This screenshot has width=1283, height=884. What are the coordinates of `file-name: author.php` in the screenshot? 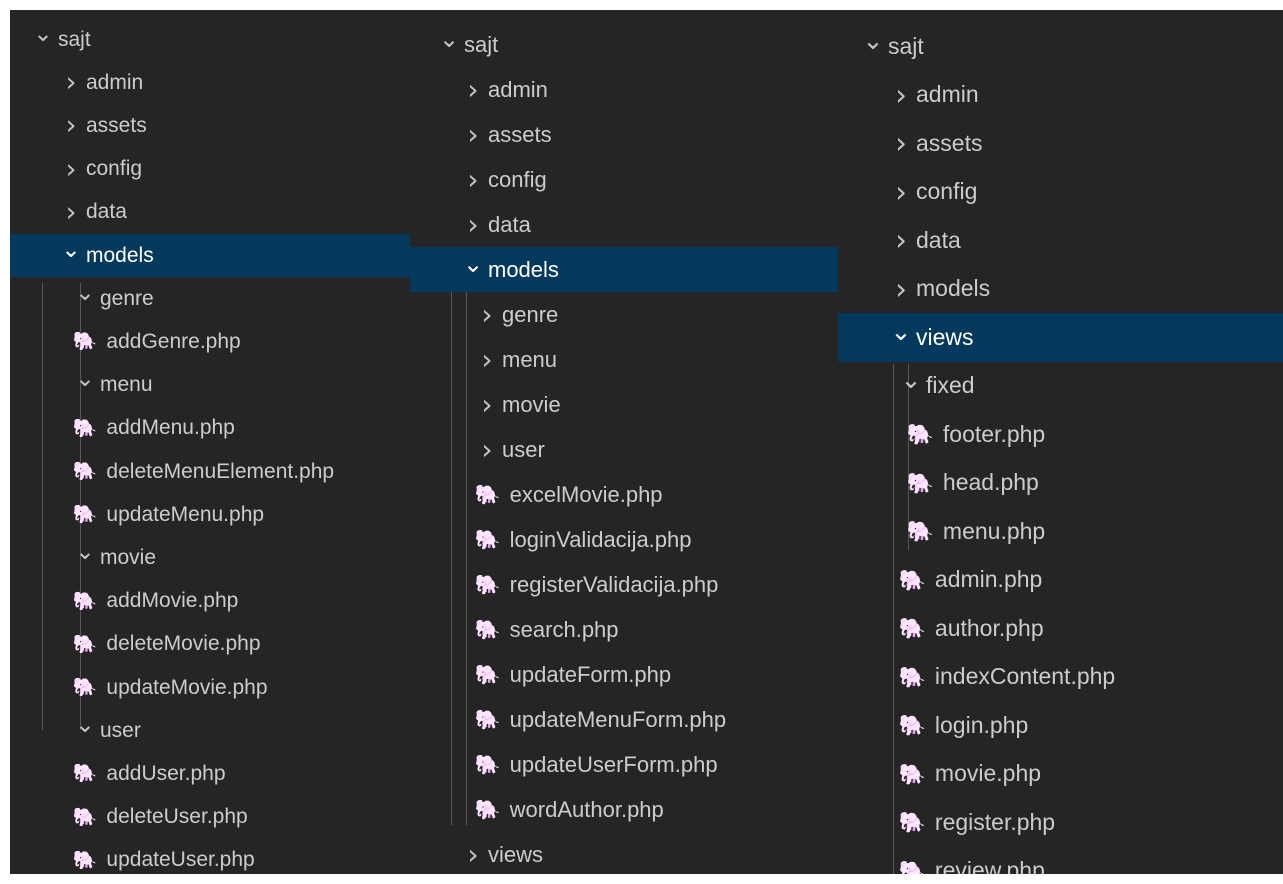 It's located at (989, 627).